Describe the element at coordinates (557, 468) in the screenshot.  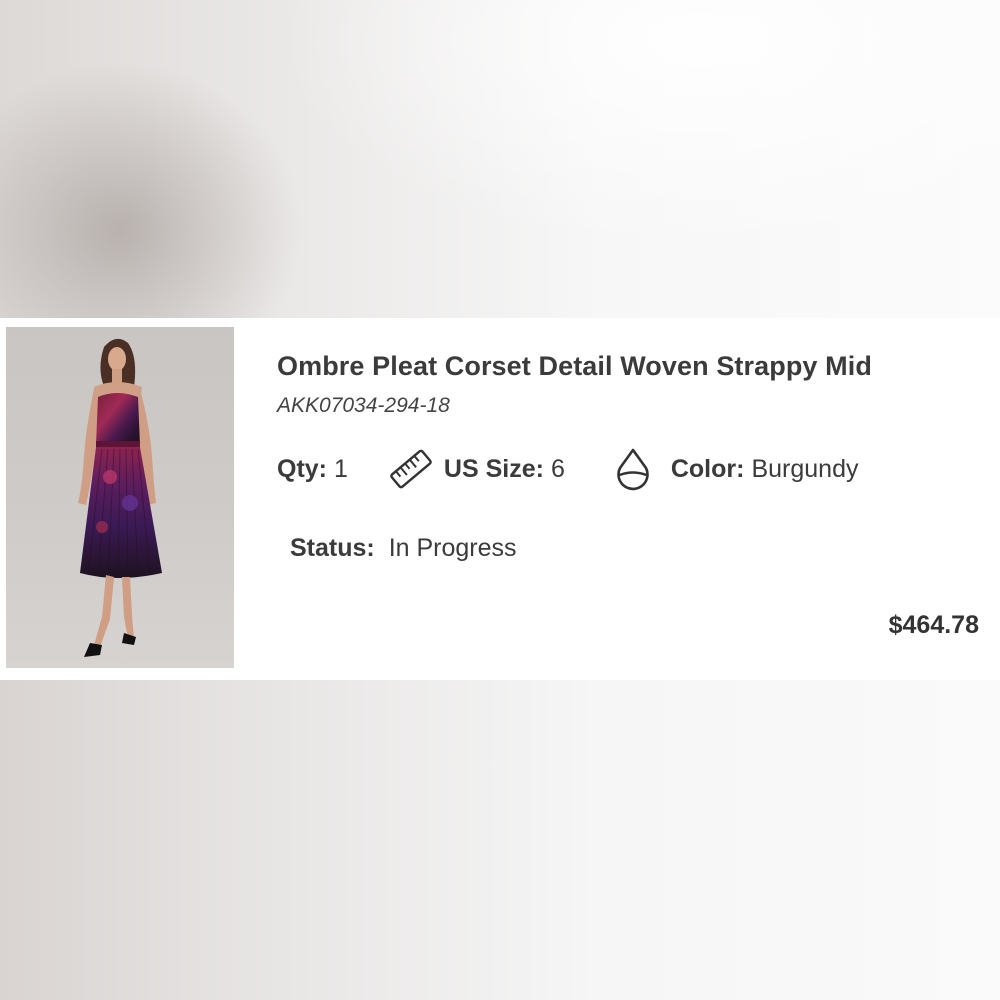
I see `size-value: 6` at that location.